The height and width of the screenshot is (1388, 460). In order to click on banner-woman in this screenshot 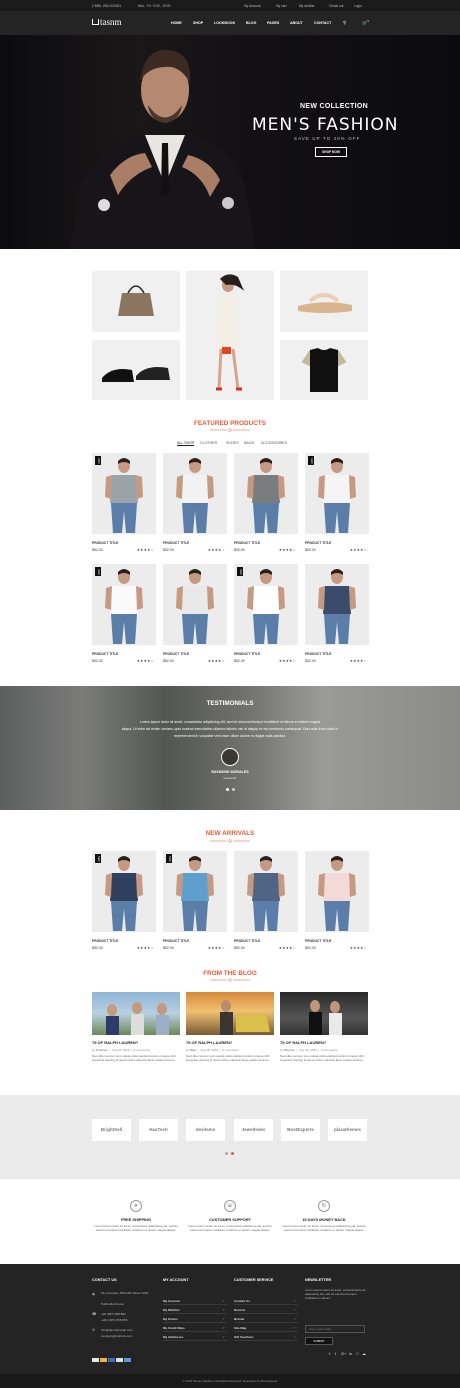, I will do `click(230, 335)`.